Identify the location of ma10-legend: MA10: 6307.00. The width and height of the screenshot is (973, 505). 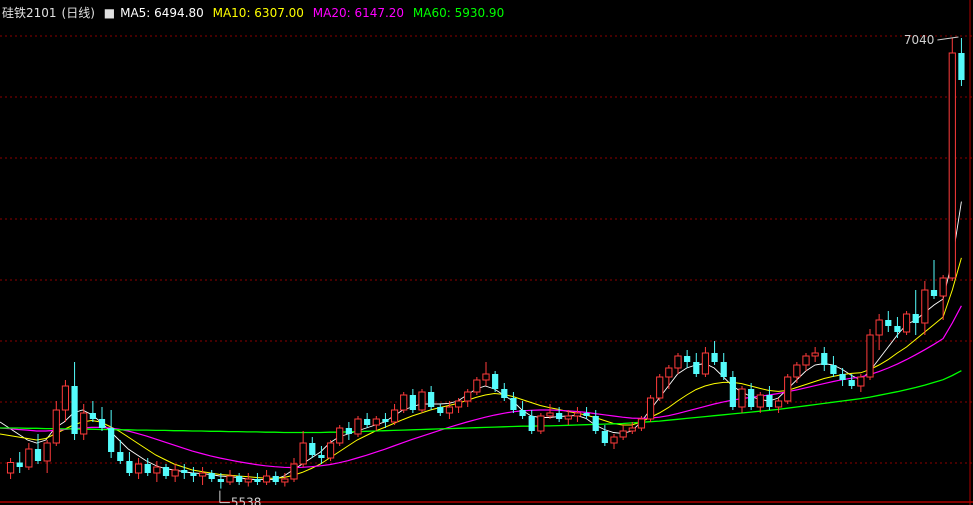
(258, 13).